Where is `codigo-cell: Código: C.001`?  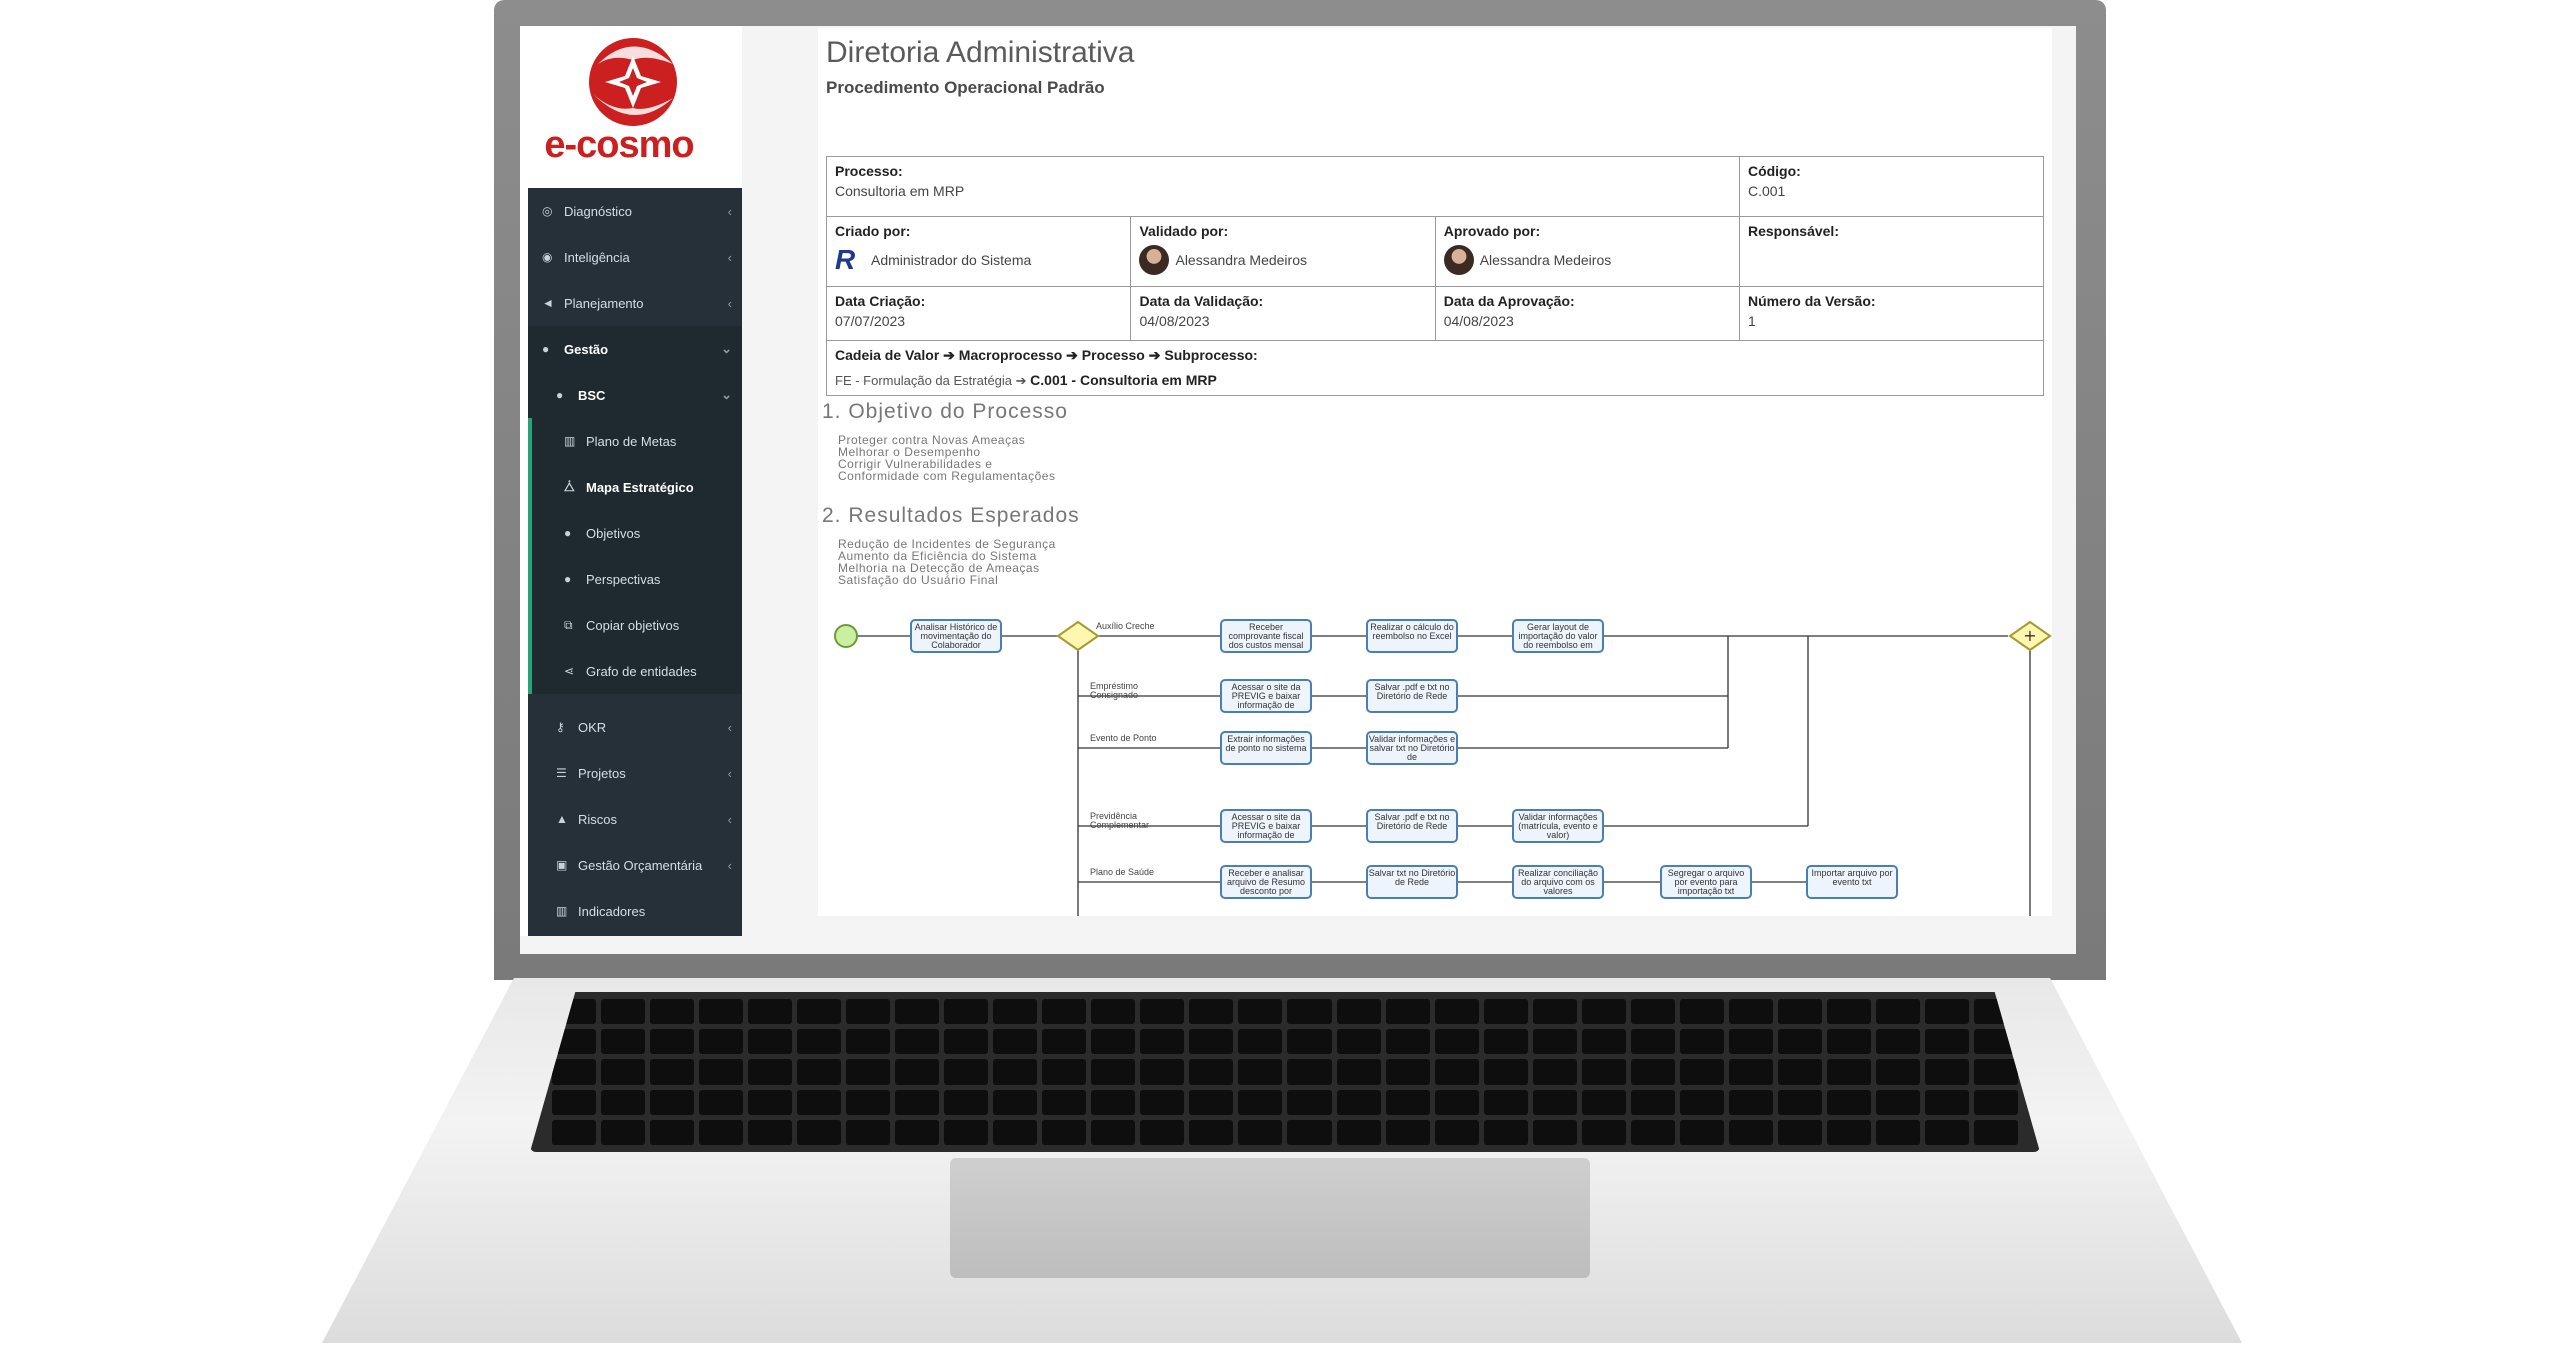
codigo-cell: Código: C.001 is located at coordinates (1891, 186).